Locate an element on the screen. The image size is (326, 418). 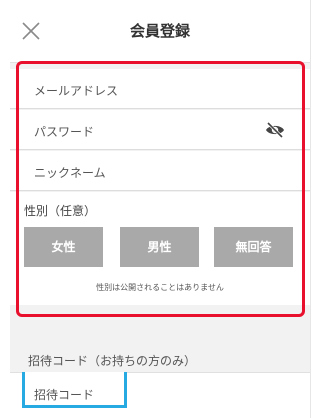
invite-code-label: 招待コード（お持ちの方のみ） is located at coordinates (112, 361).